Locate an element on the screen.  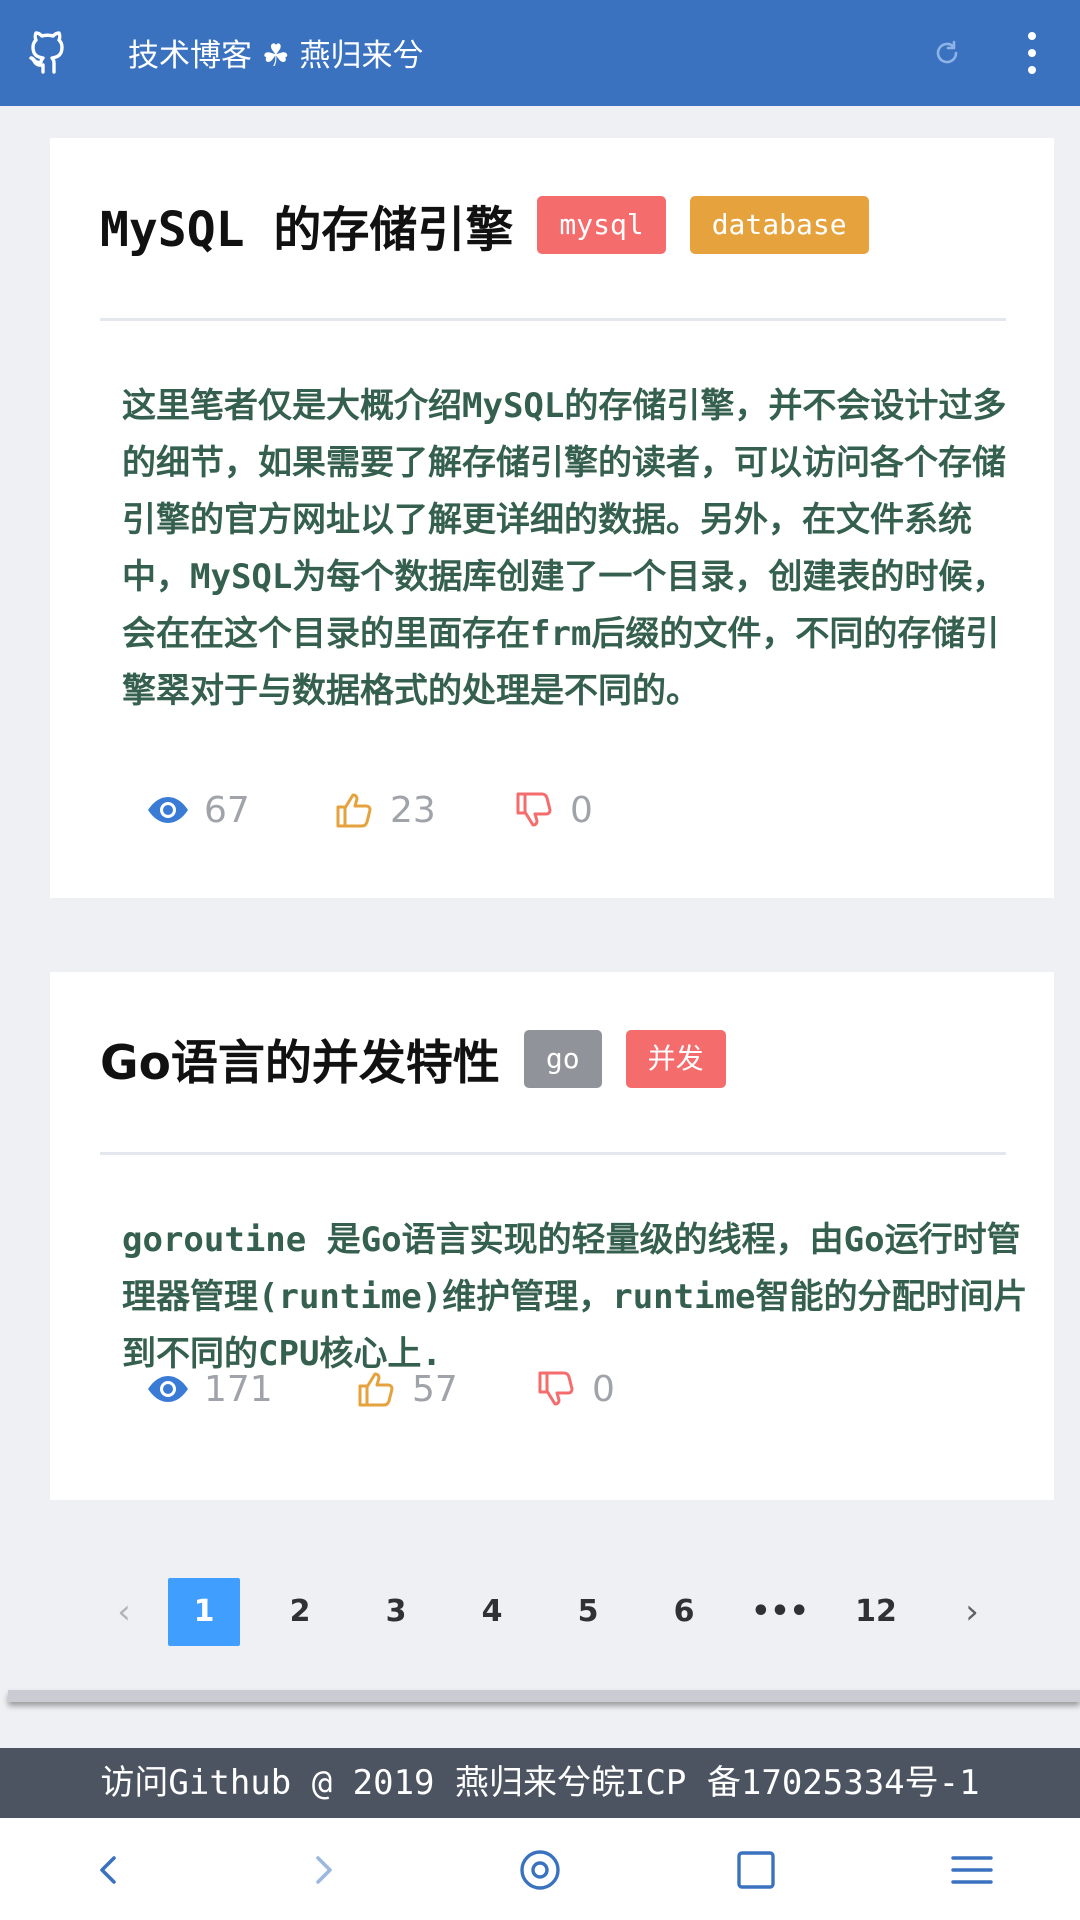
views-stat: 67 is located at coordinates (239, 810).